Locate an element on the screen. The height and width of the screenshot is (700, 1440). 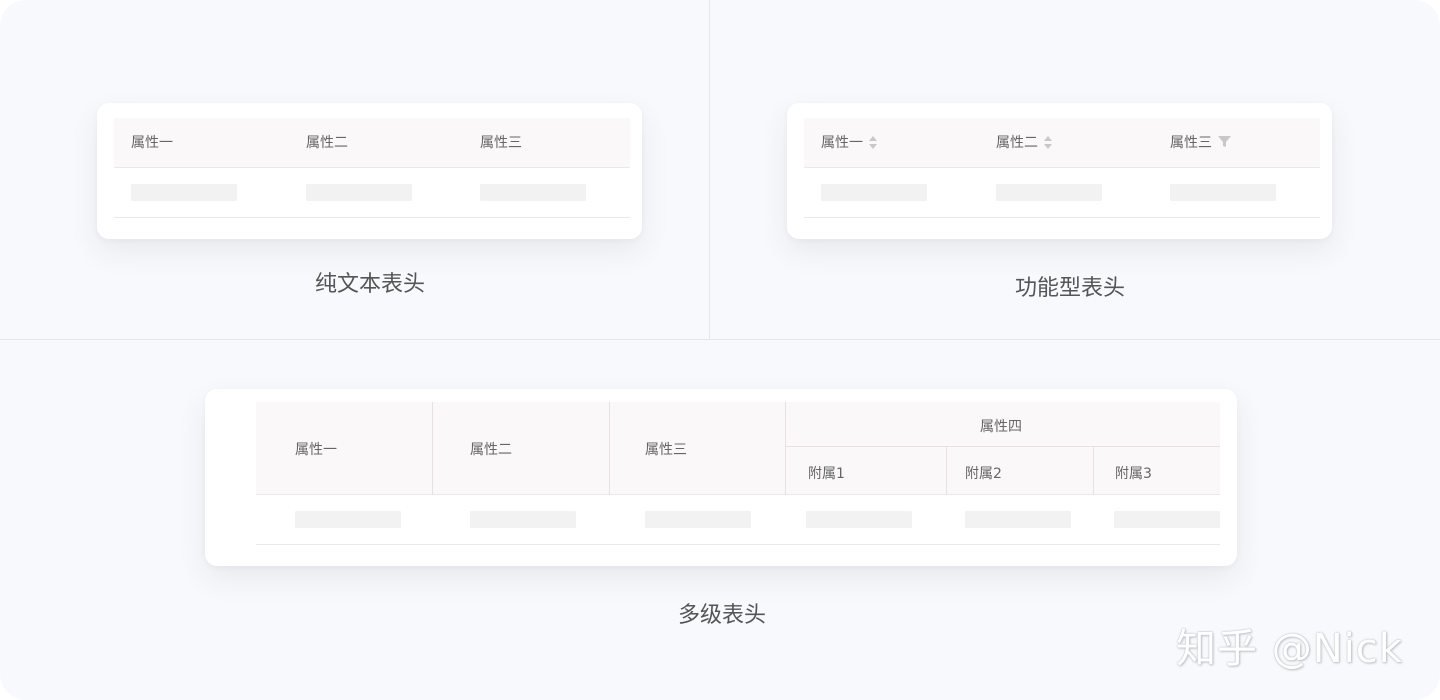
multilevel-header-caption: 多级表头 is located at coordinates (721, 615).